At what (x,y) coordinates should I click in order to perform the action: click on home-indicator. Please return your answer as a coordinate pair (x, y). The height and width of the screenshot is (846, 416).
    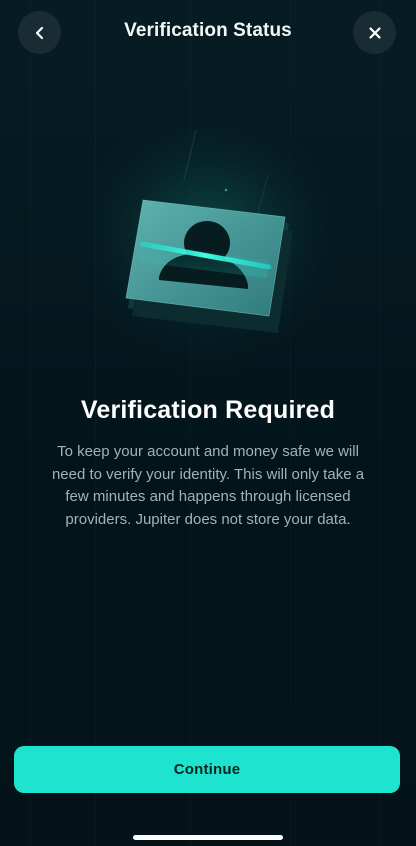
    Looking at the image, I should click on (208, 837).